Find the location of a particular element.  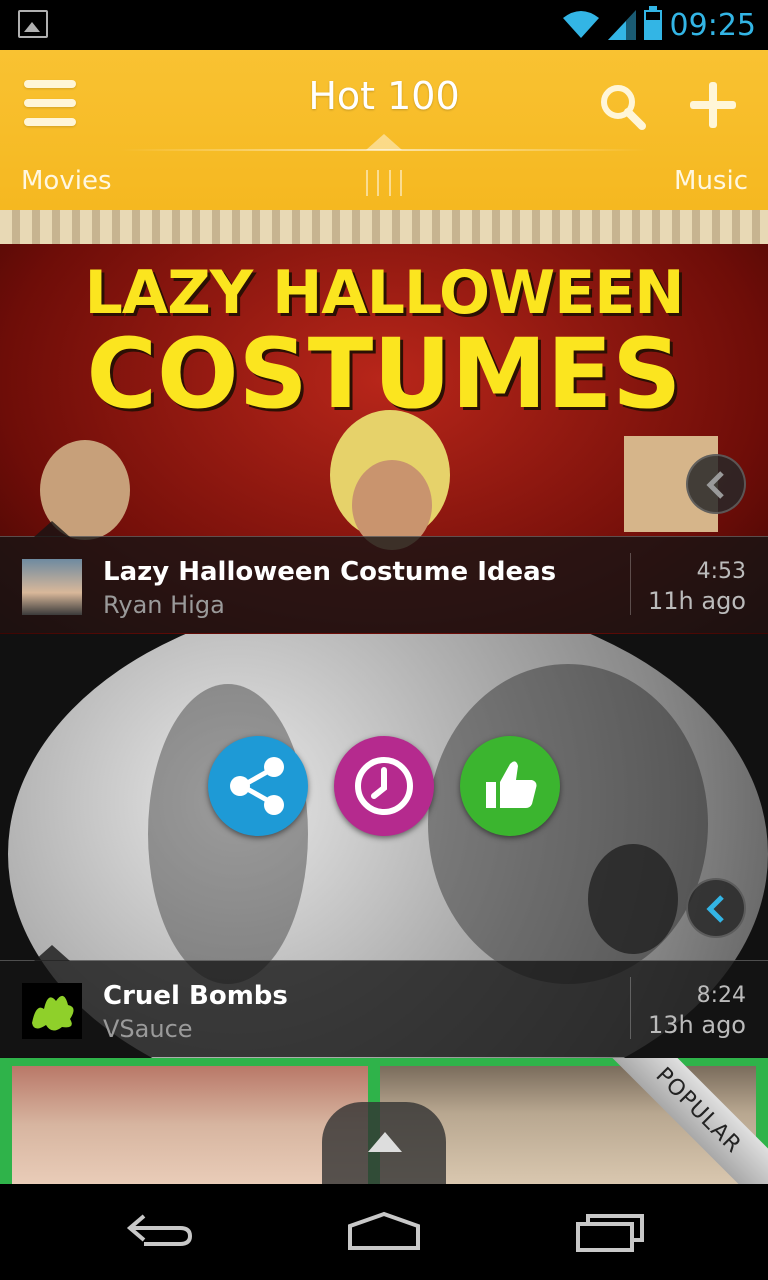

status-indicators: 09:25 is located at coordinates (659, 25).